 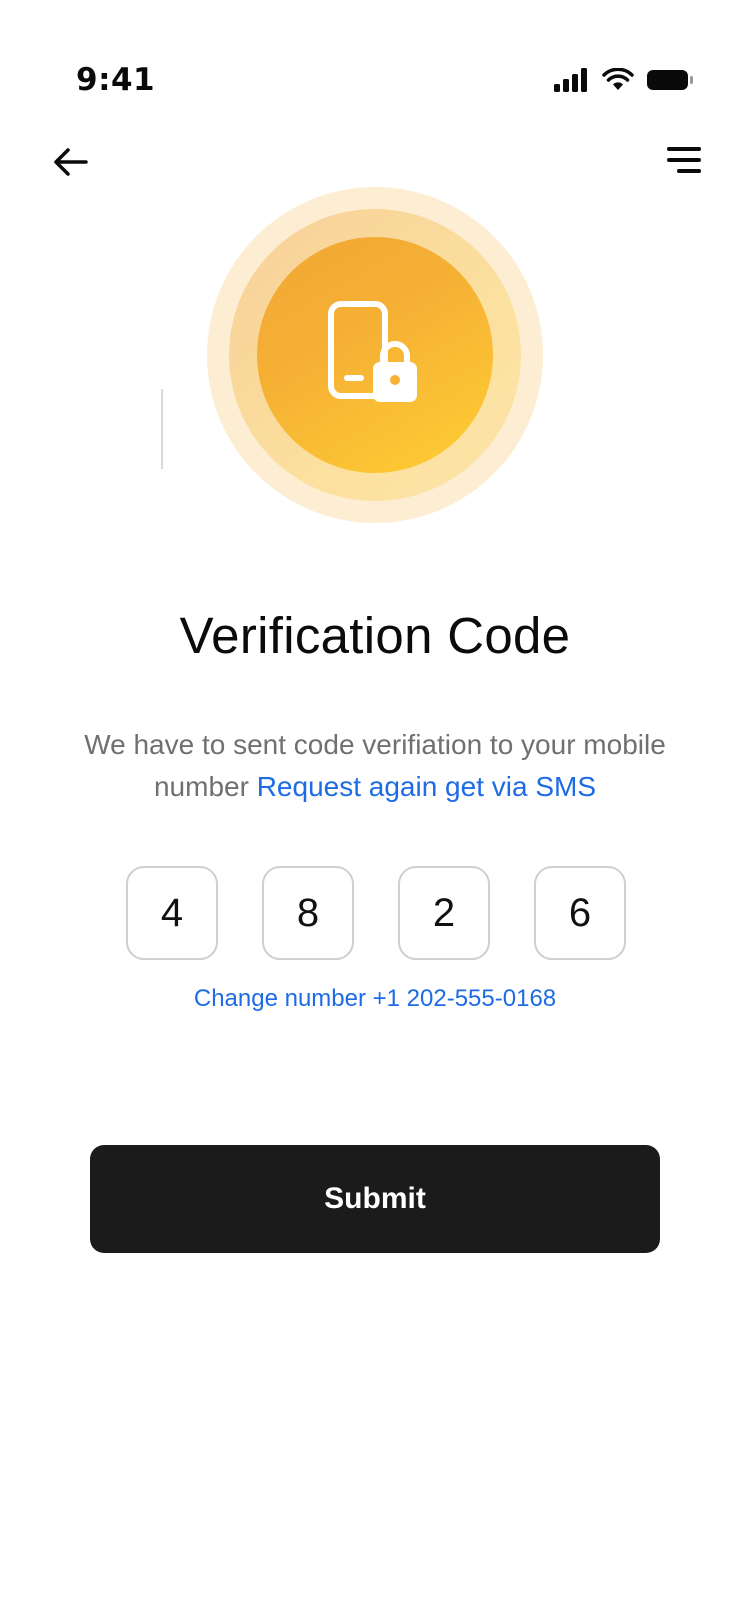 I want to click on hamburger-menu-icon, so click(x=684, y=160).